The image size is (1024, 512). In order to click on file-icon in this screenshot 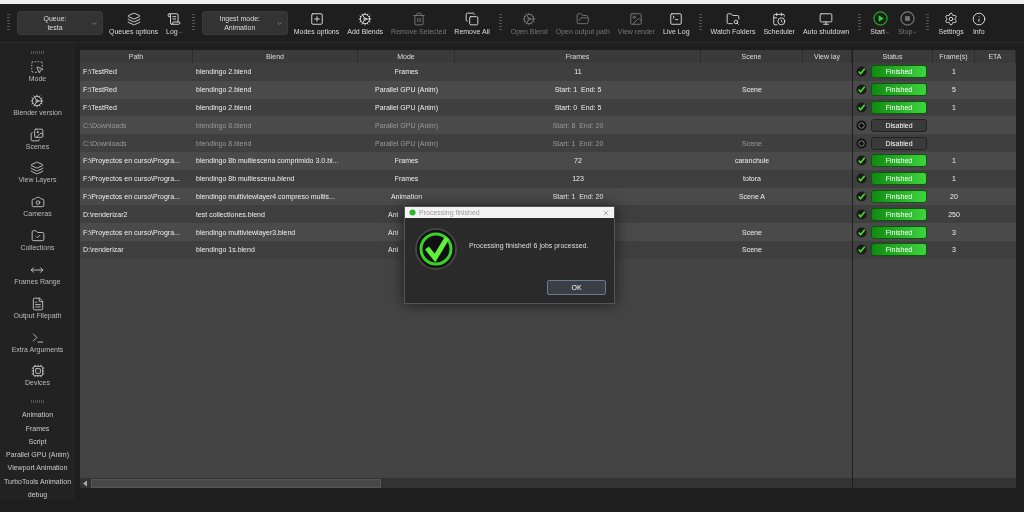, I will do `click(37, 303)`.